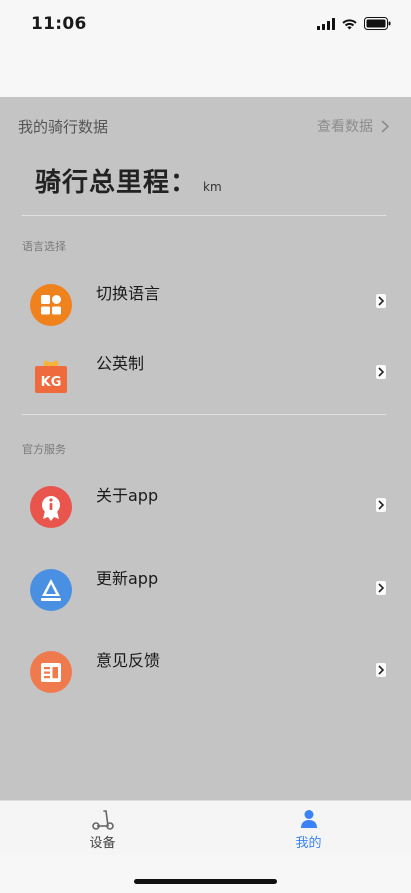  Describe the element at coordinates (127, 495) in the screenshot. I see `menu-item-label: 关于app` at that location.